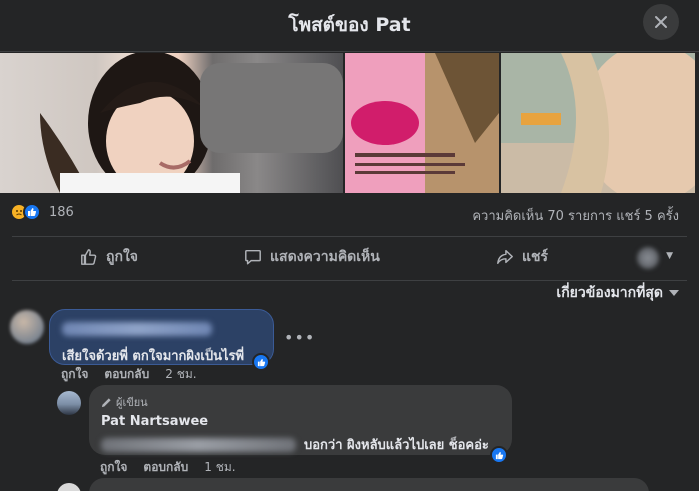 Image resolution: width=699 pixels, height=491 pixels. What do you see at coordinates (575, 215) in the screenshot?
I see `comments-shares-count: ความคิดเห็น 70 รายการ แชร์ 5 ครั้ง` at bounding box center [575, 215].